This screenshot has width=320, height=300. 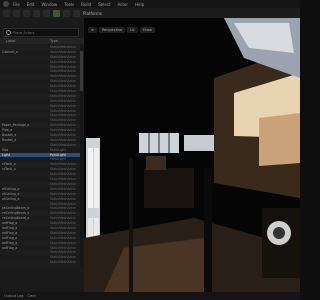 I want to click on row-type: StaticMeshActor, so click(x=63, y=262).